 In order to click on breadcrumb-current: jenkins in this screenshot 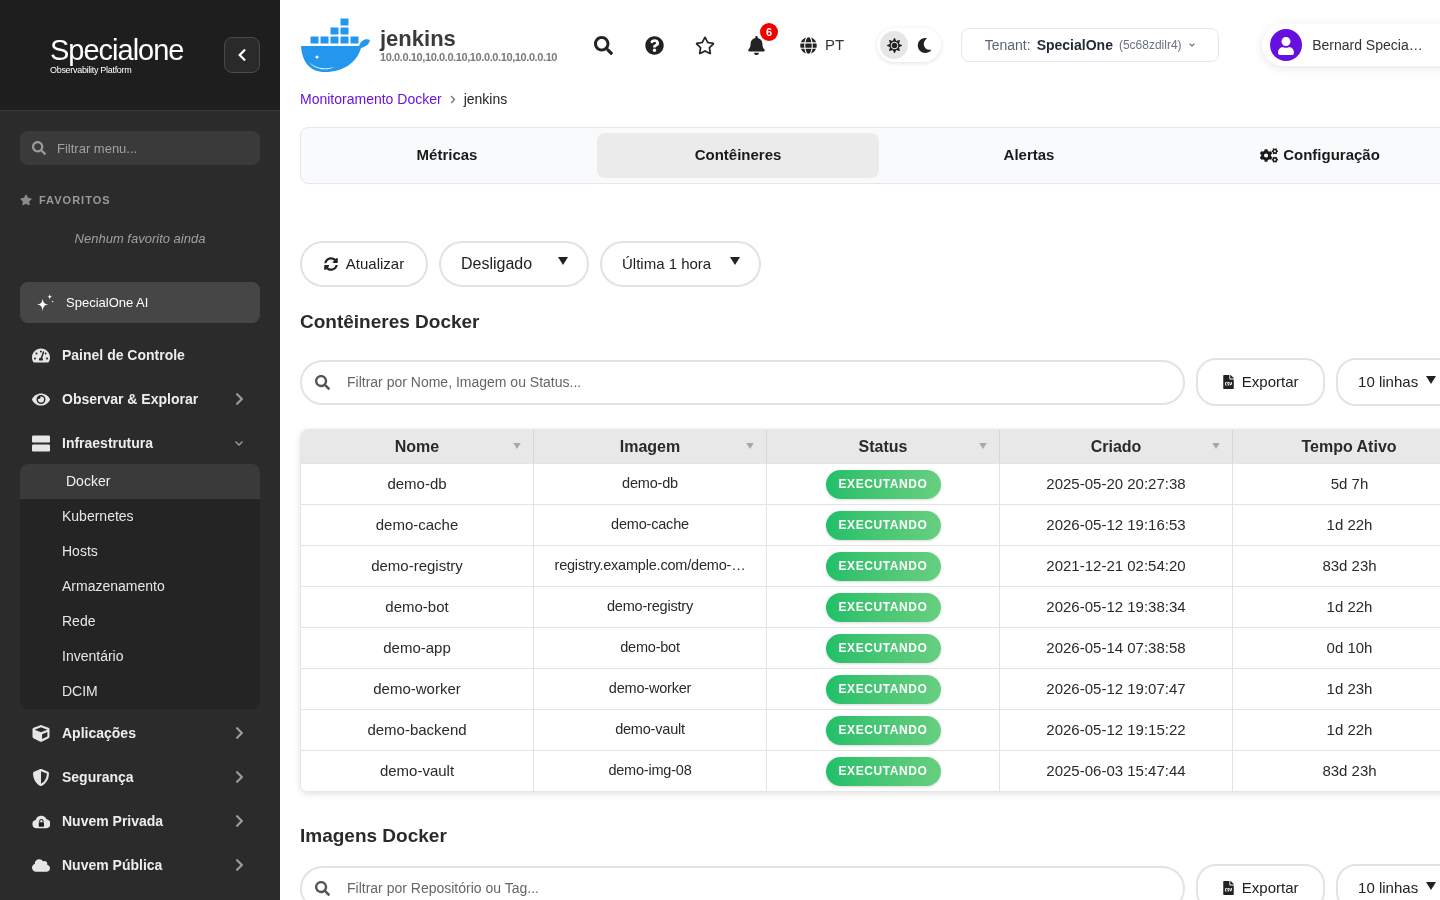, I will do `click(485, 99)`.